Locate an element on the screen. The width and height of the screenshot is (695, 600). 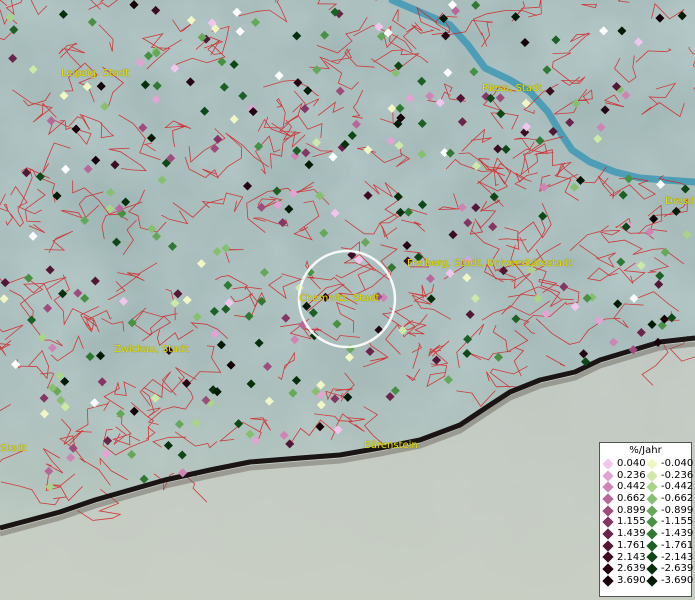
legend-negative-row: -0.040 is located at coordinates (670, 464).